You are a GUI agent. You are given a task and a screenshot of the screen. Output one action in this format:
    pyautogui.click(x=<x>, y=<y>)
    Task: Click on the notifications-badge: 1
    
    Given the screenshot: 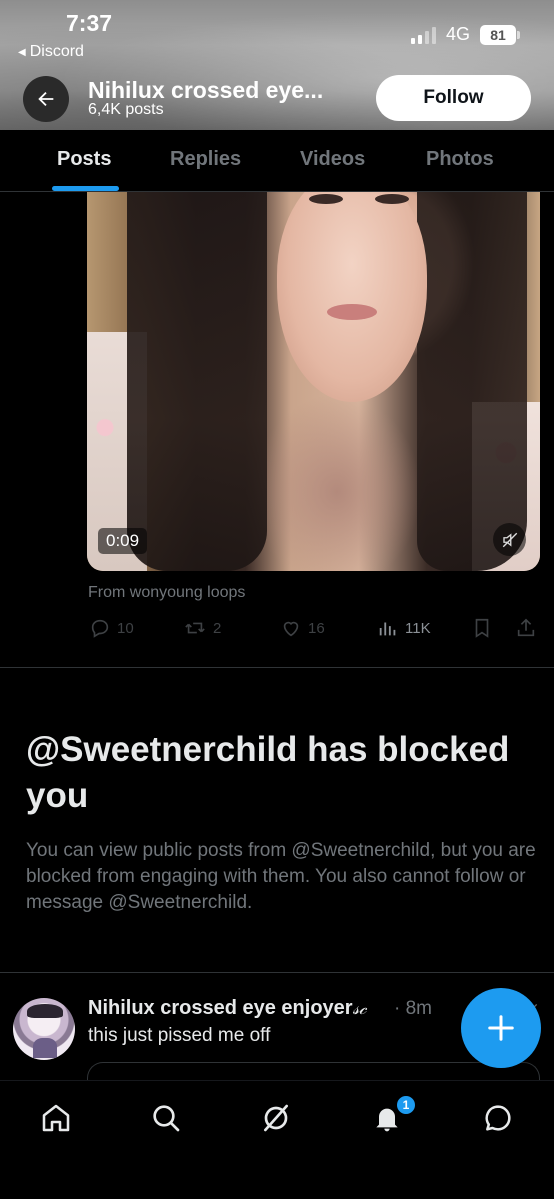 What is the action you would take?
    pyautogui.click(x=406, y=1105)
    